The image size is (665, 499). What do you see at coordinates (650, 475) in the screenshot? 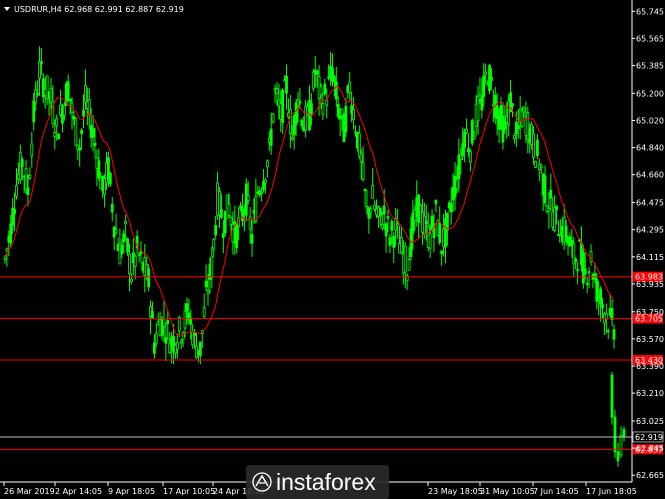
I see `price-tick-label: 62.665` at bounding box center [650, 475].